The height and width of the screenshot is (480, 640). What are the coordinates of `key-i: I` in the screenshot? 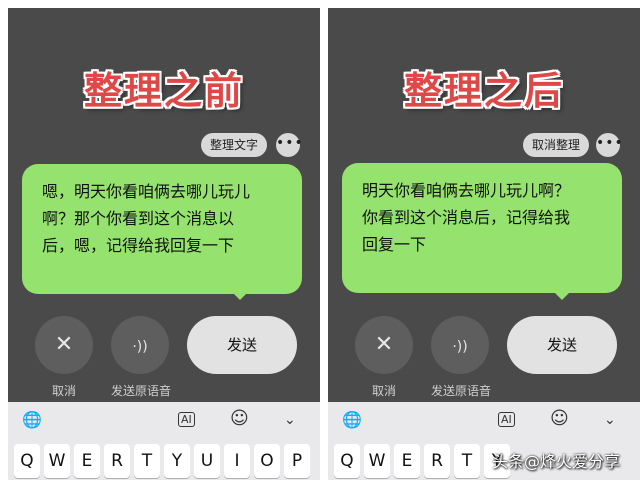 It's located at (237, 461).